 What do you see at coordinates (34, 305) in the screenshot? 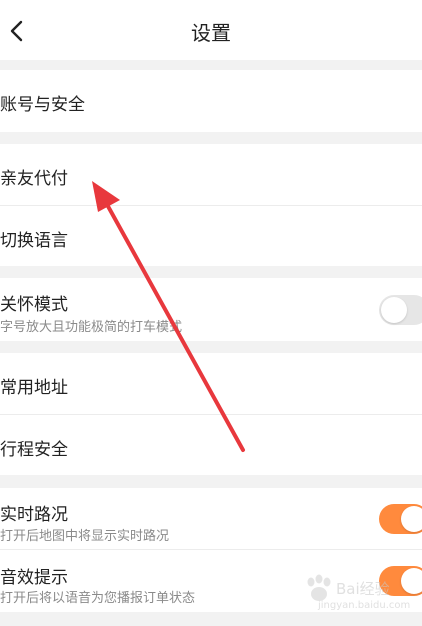
I see `item-label: 关怀模式` at bounding box center [34, 305].